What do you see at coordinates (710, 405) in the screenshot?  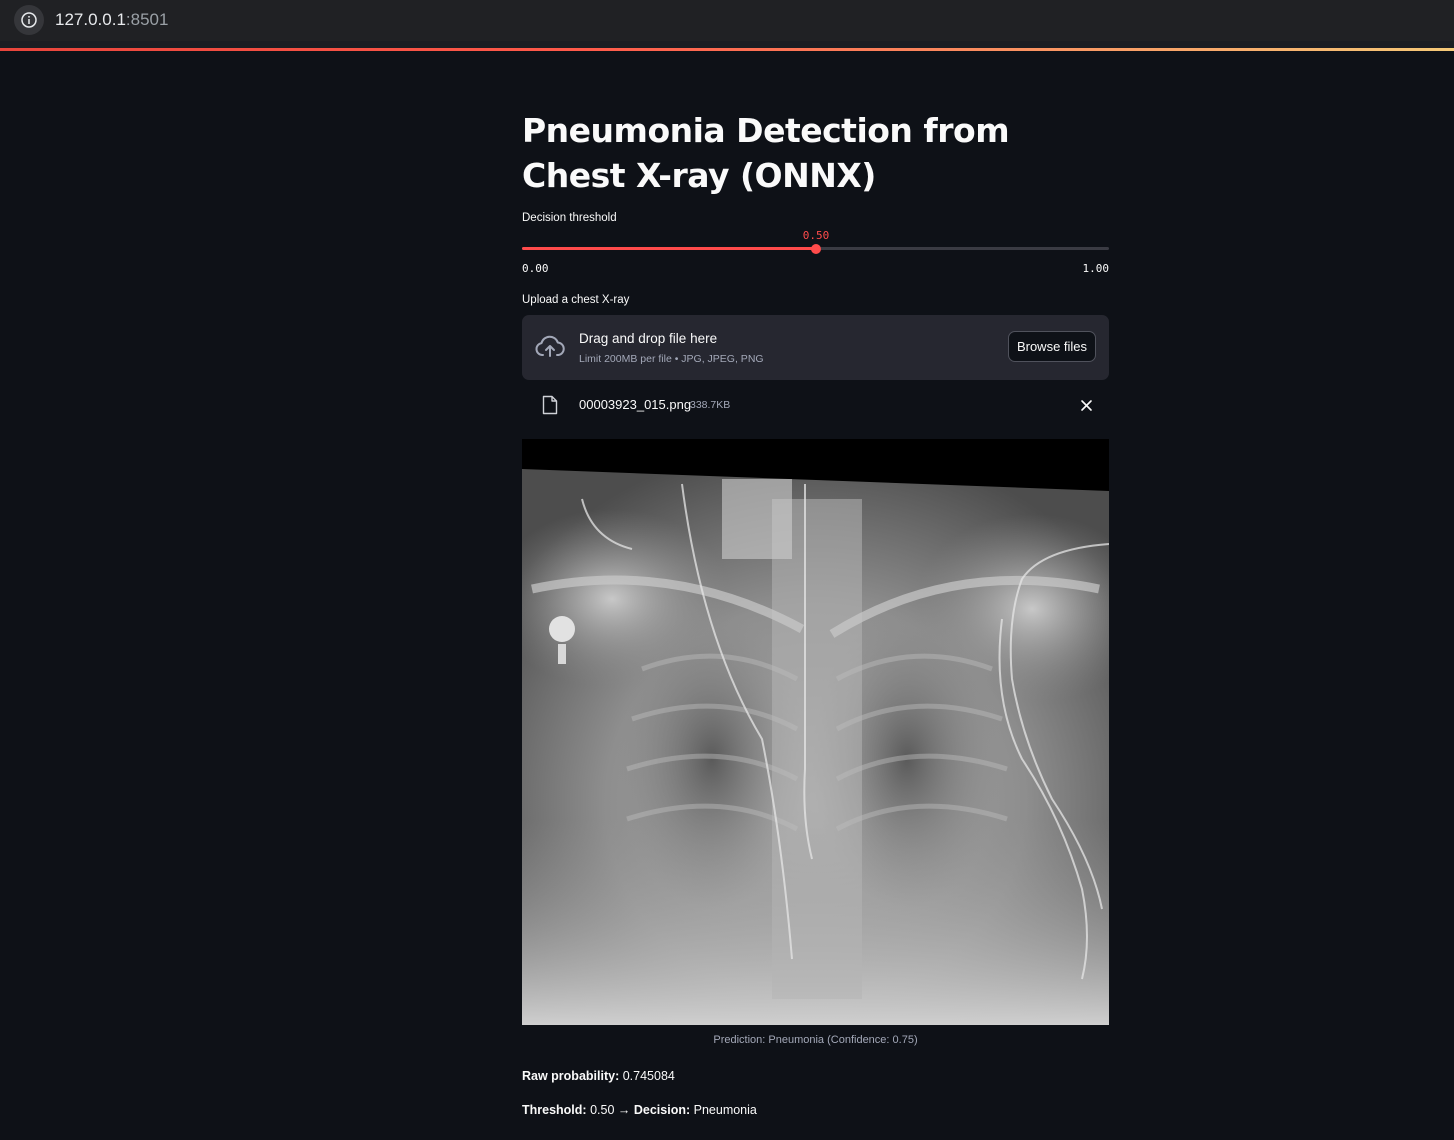 I see `file-size: 338.7KB` at bounding box center [710, 405].